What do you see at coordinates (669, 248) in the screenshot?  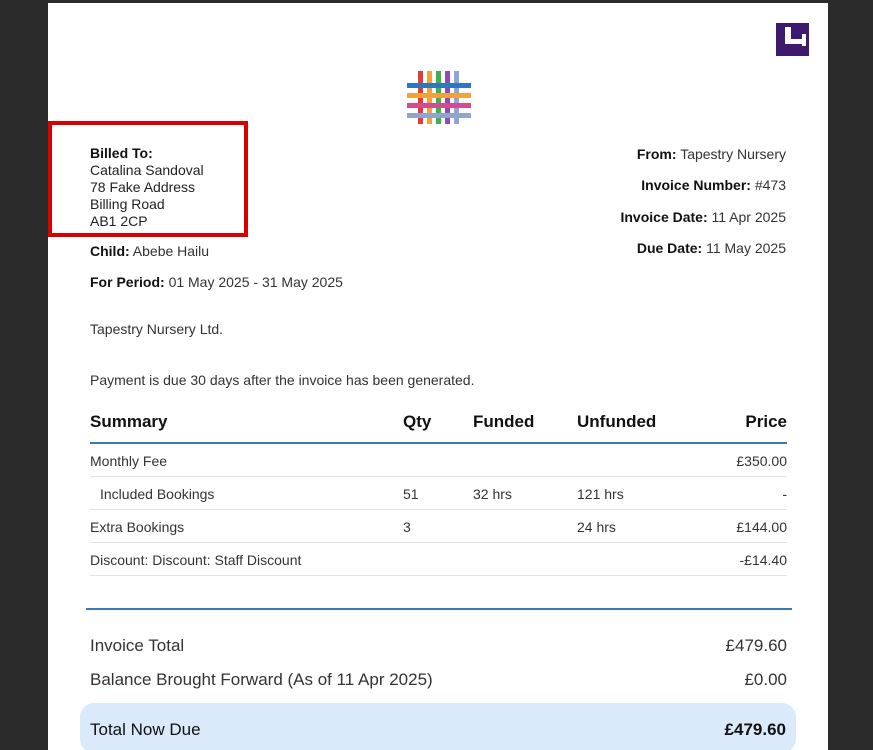 I see `due-date-label: Due Date:` at bounding box center [669, 248].